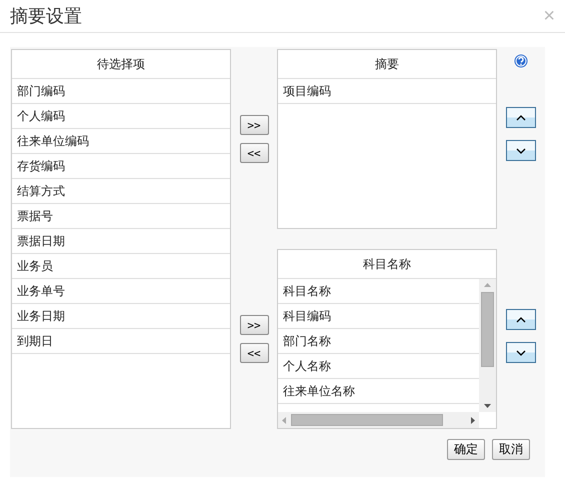 Image resolution: width=565 pixels, height=495 pixels. Describe the element at coordinates (378, 420) in the screenshot. I see `horizontal-scrollbar` at that location.